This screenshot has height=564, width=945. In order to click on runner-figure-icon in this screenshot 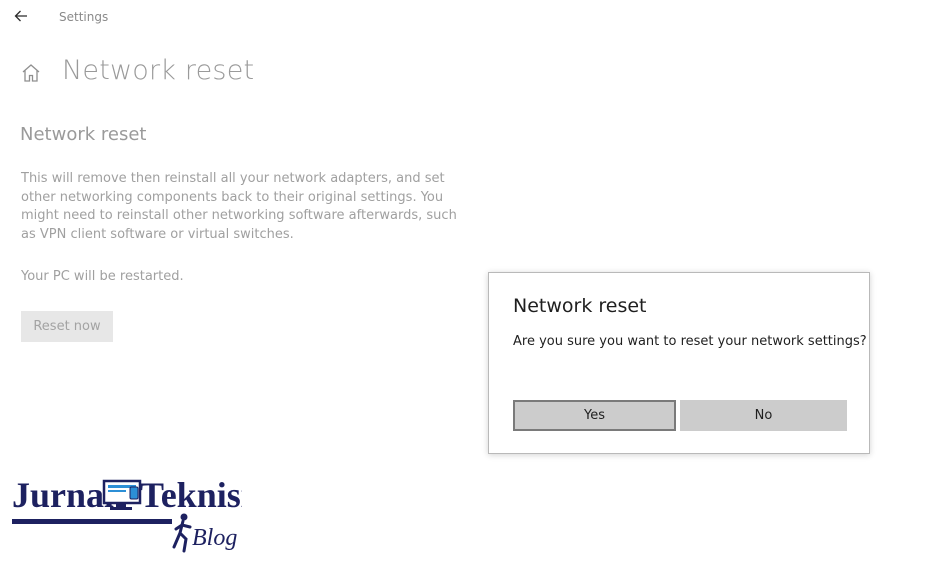, I will do `click(182, 533)`.